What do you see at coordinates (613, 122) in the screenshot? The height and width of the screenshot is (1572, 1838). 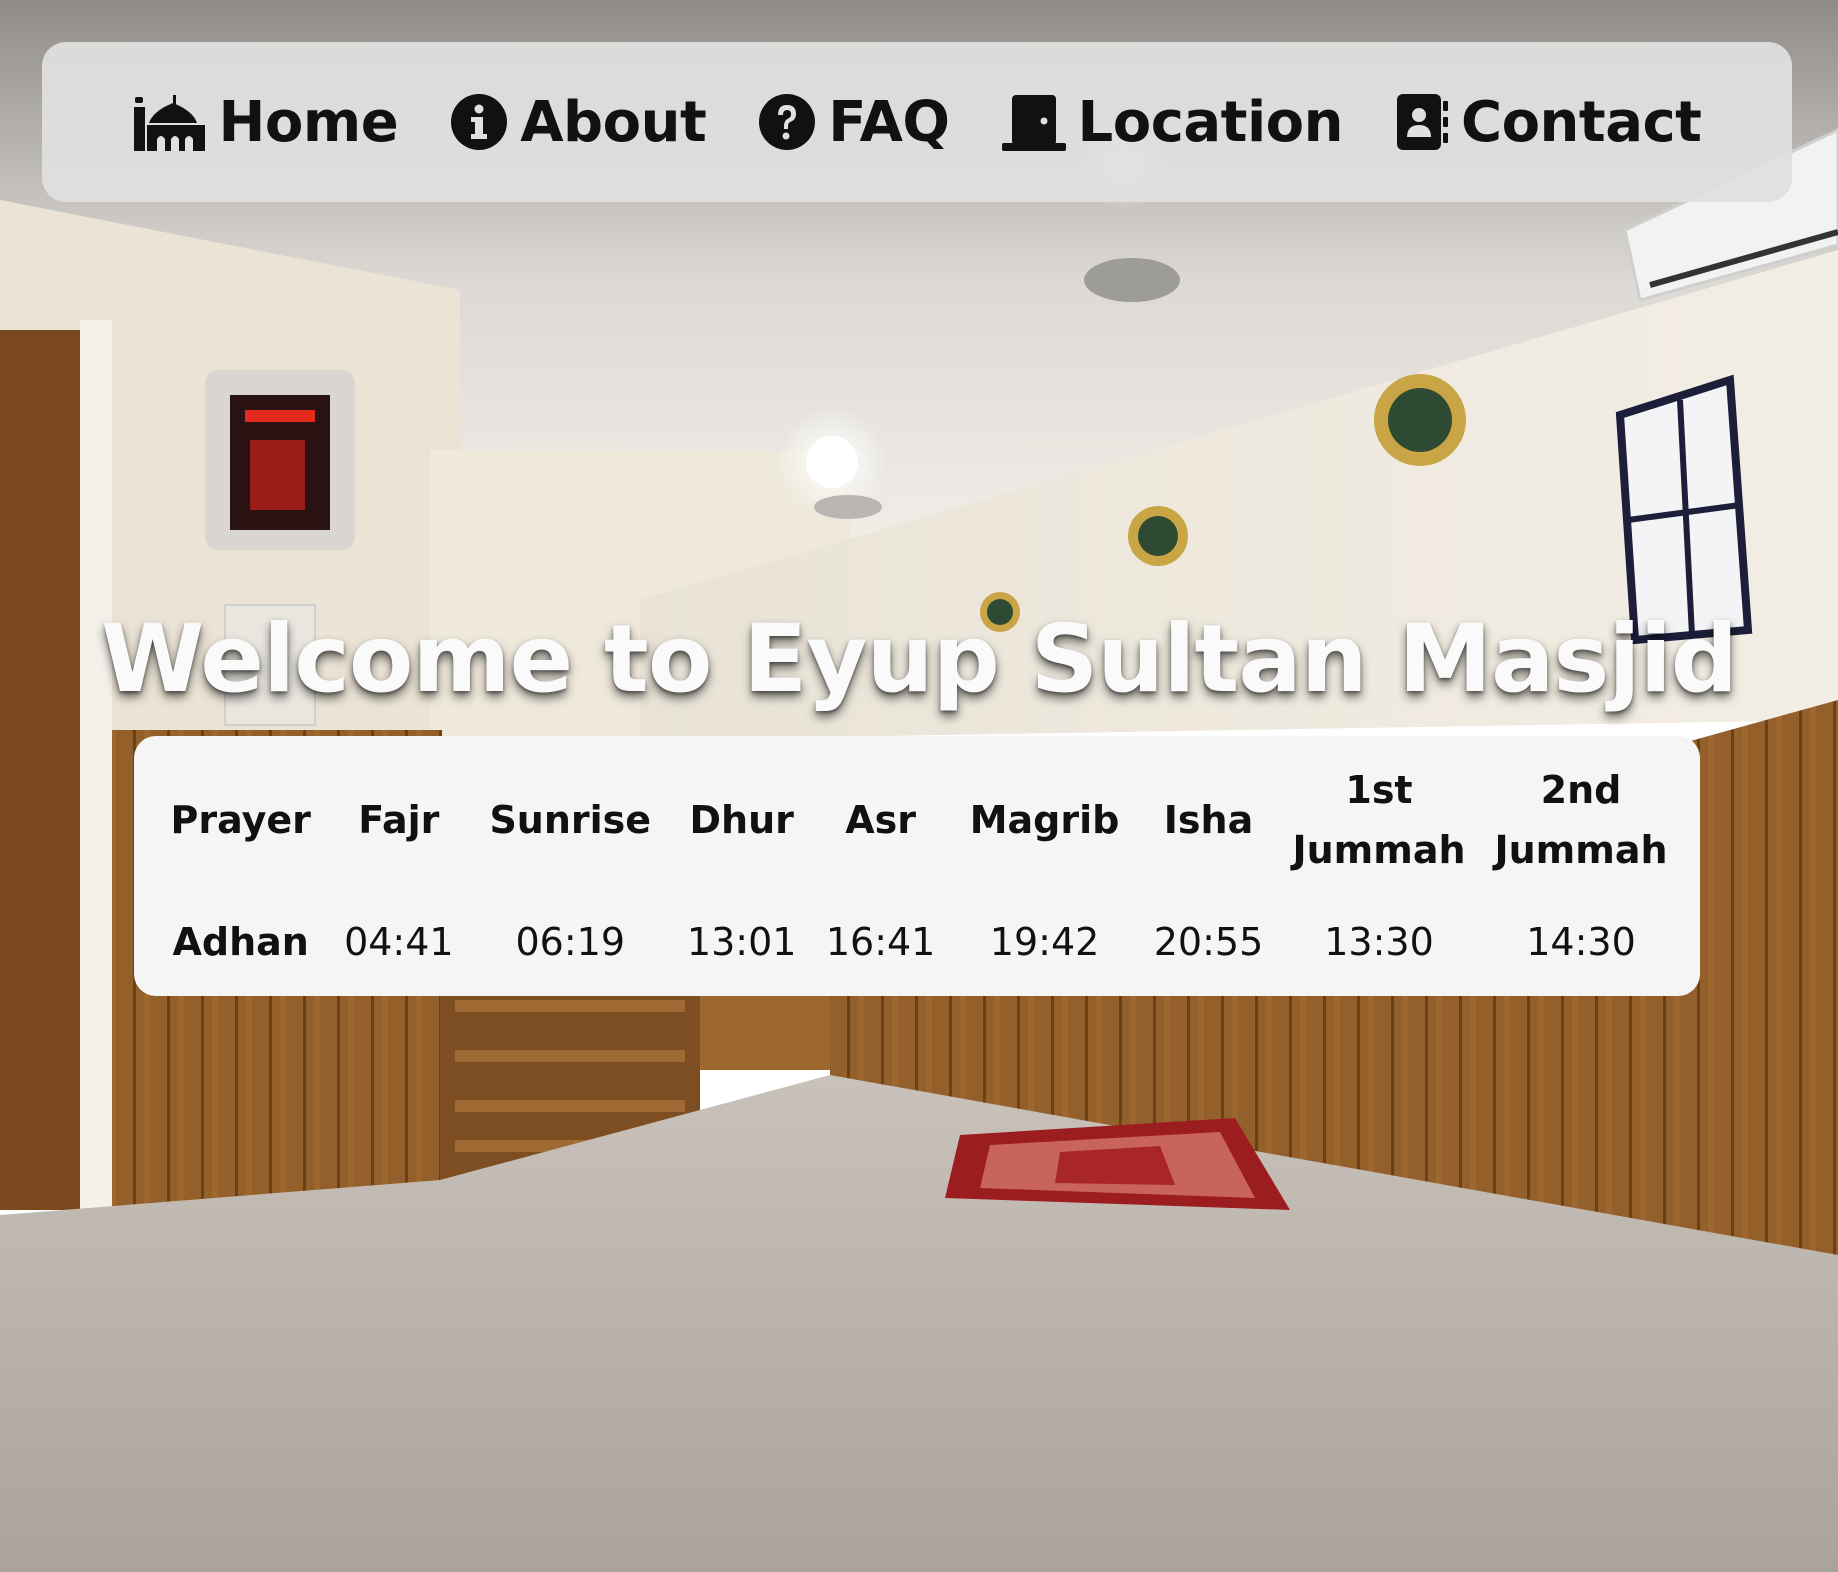 I see `nav-about-label: About` at bounding box center [613, 122].